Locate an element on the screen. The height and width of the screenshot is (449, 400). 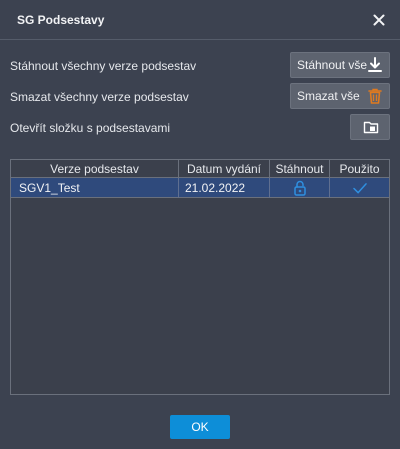
open-folder-button is located at coordinates (370, 127).